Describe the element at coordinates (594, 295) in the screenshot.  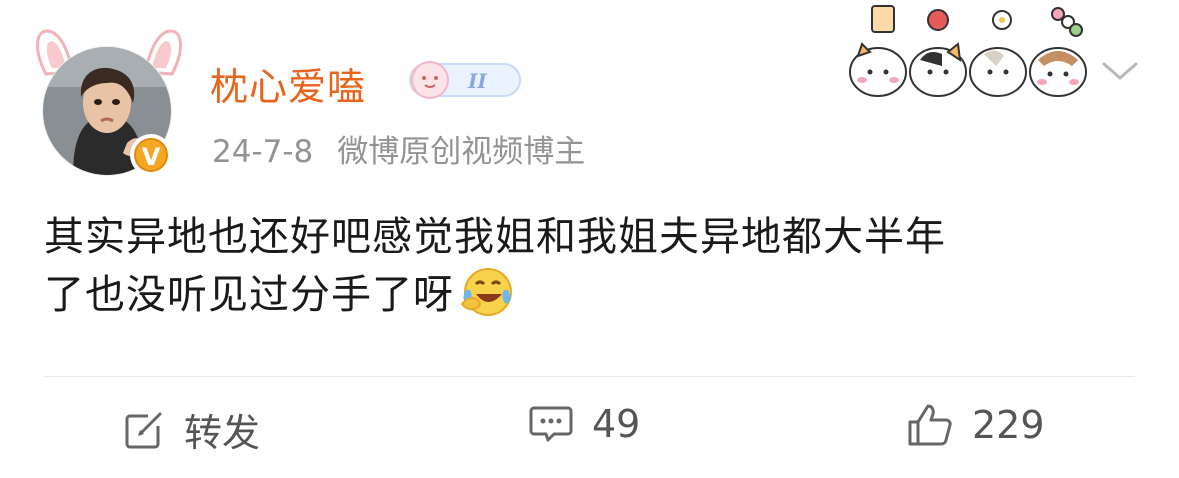
I see `post-content-line-2: 了也没听见过分手了呀` at that location.